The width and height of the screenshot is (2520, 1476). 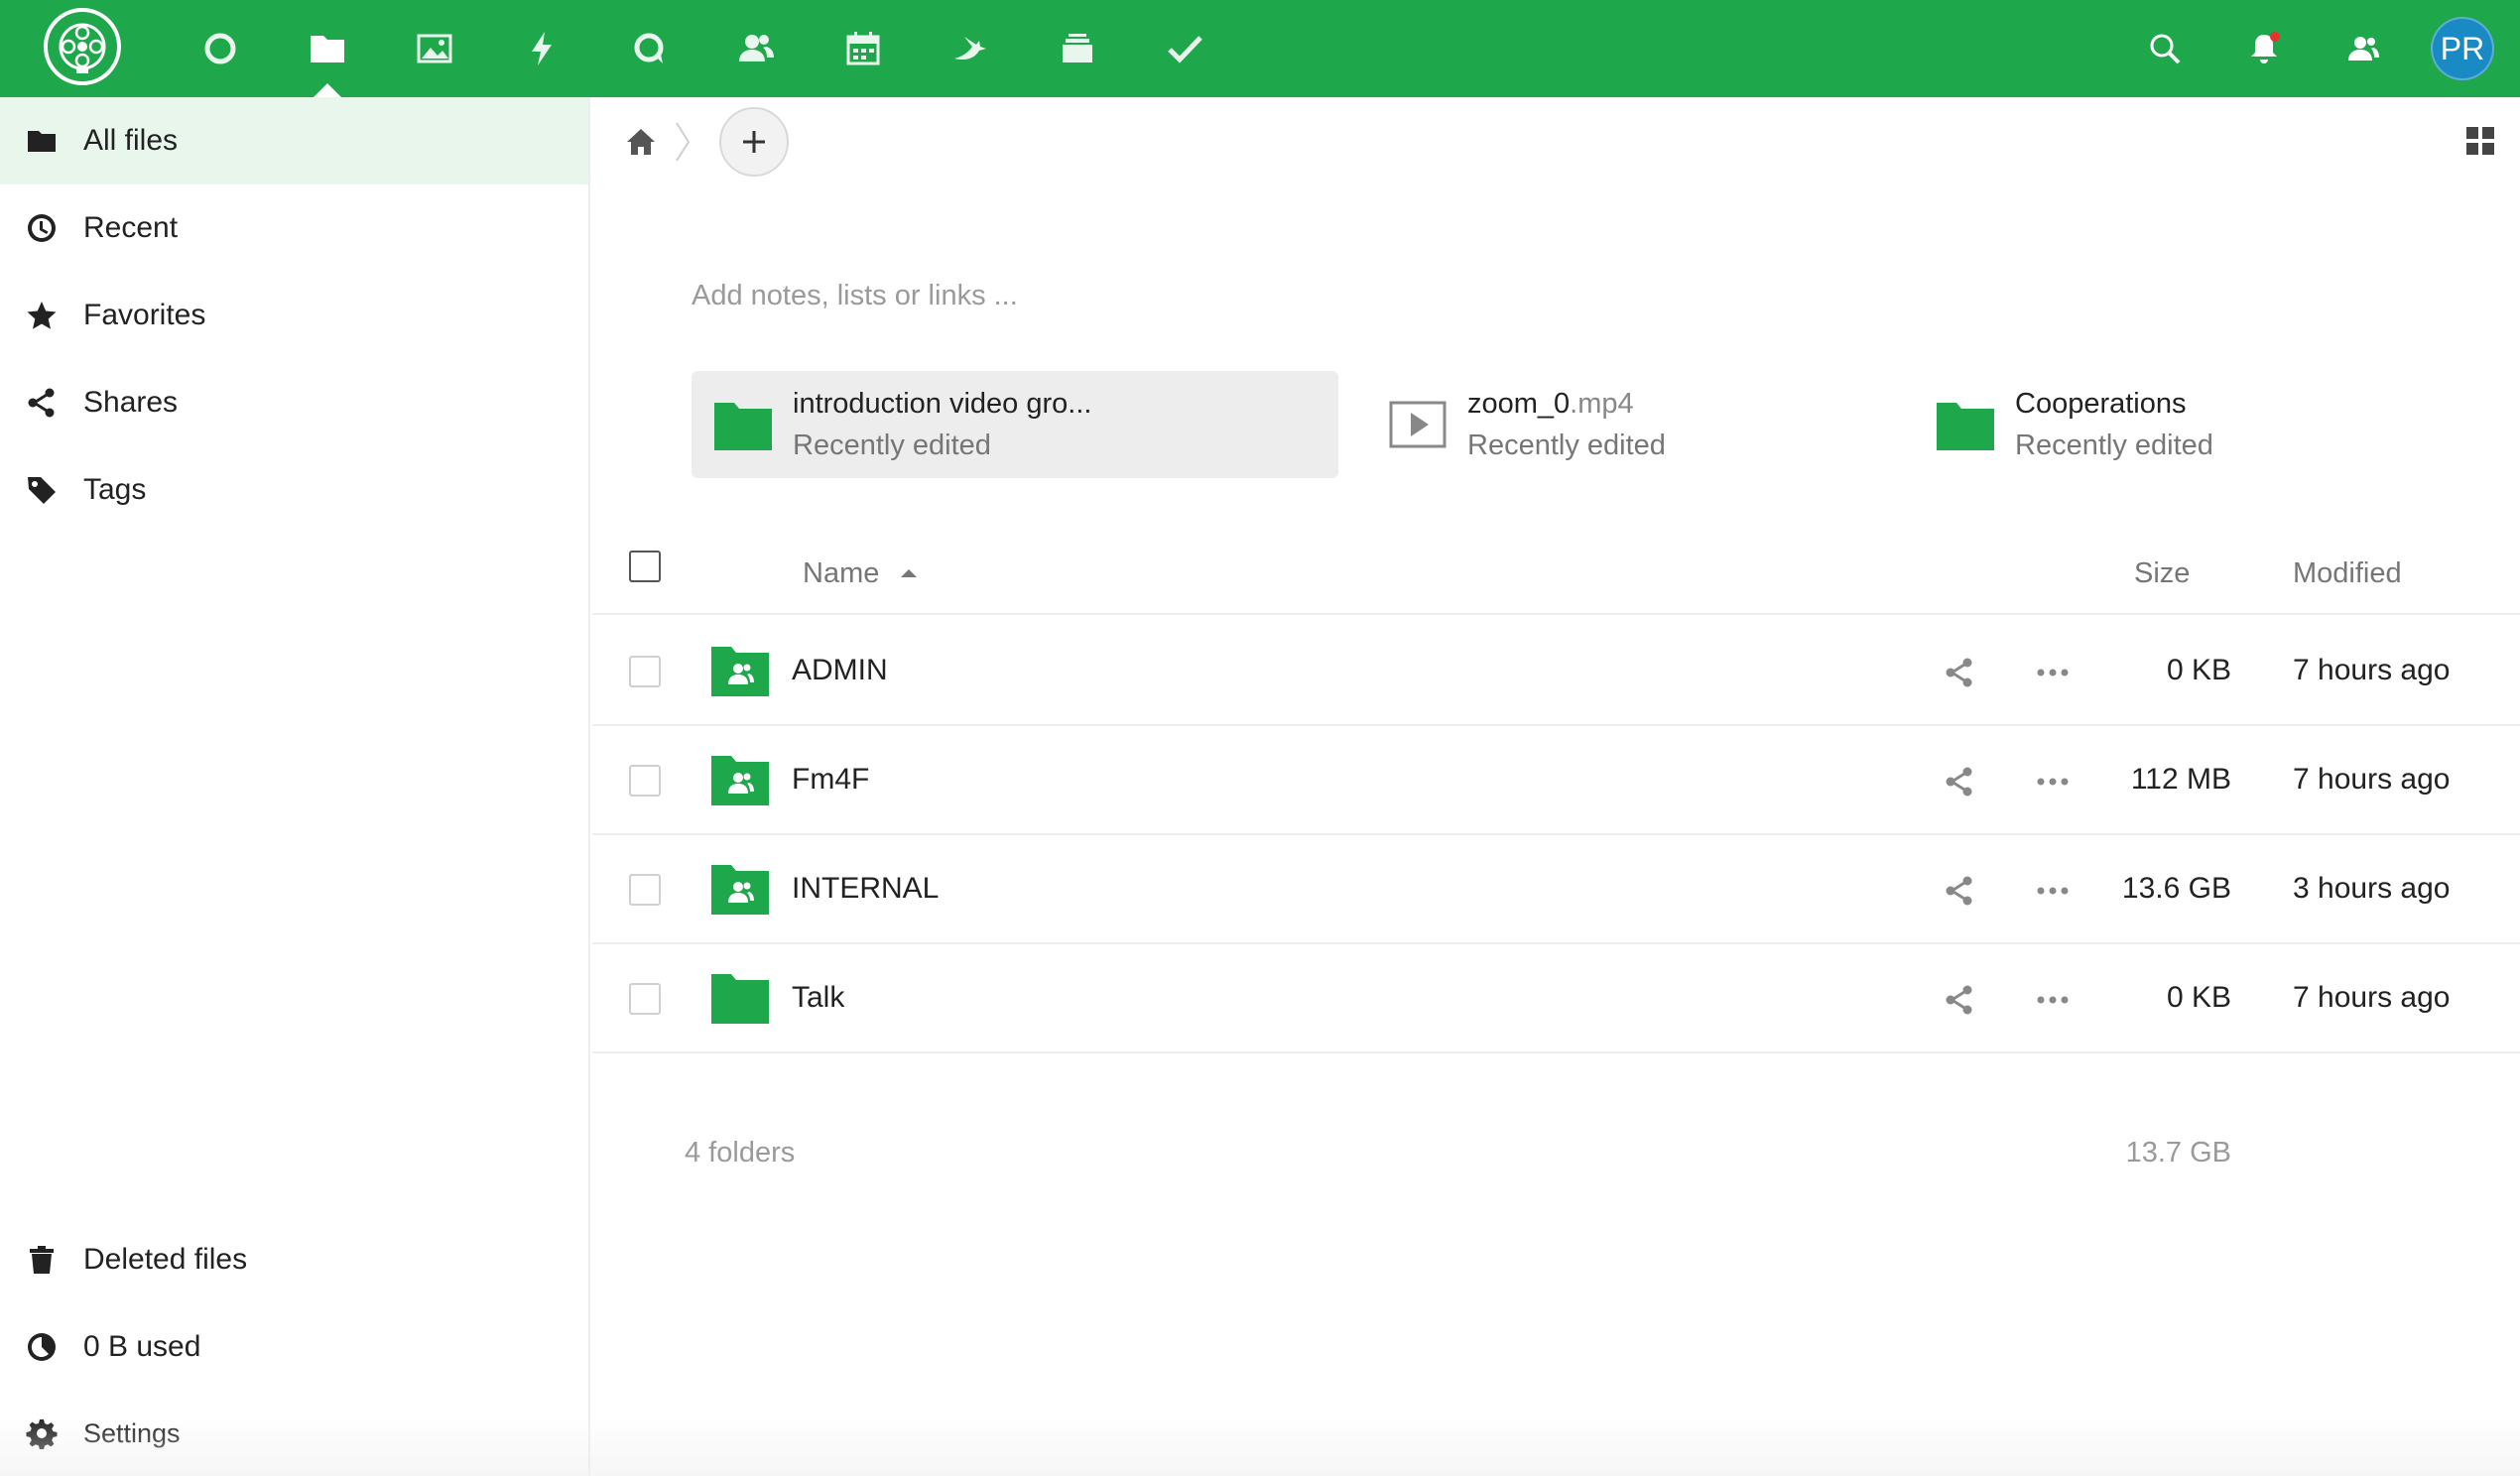 I want to click on share-icon, so click(x=1959, y=891).